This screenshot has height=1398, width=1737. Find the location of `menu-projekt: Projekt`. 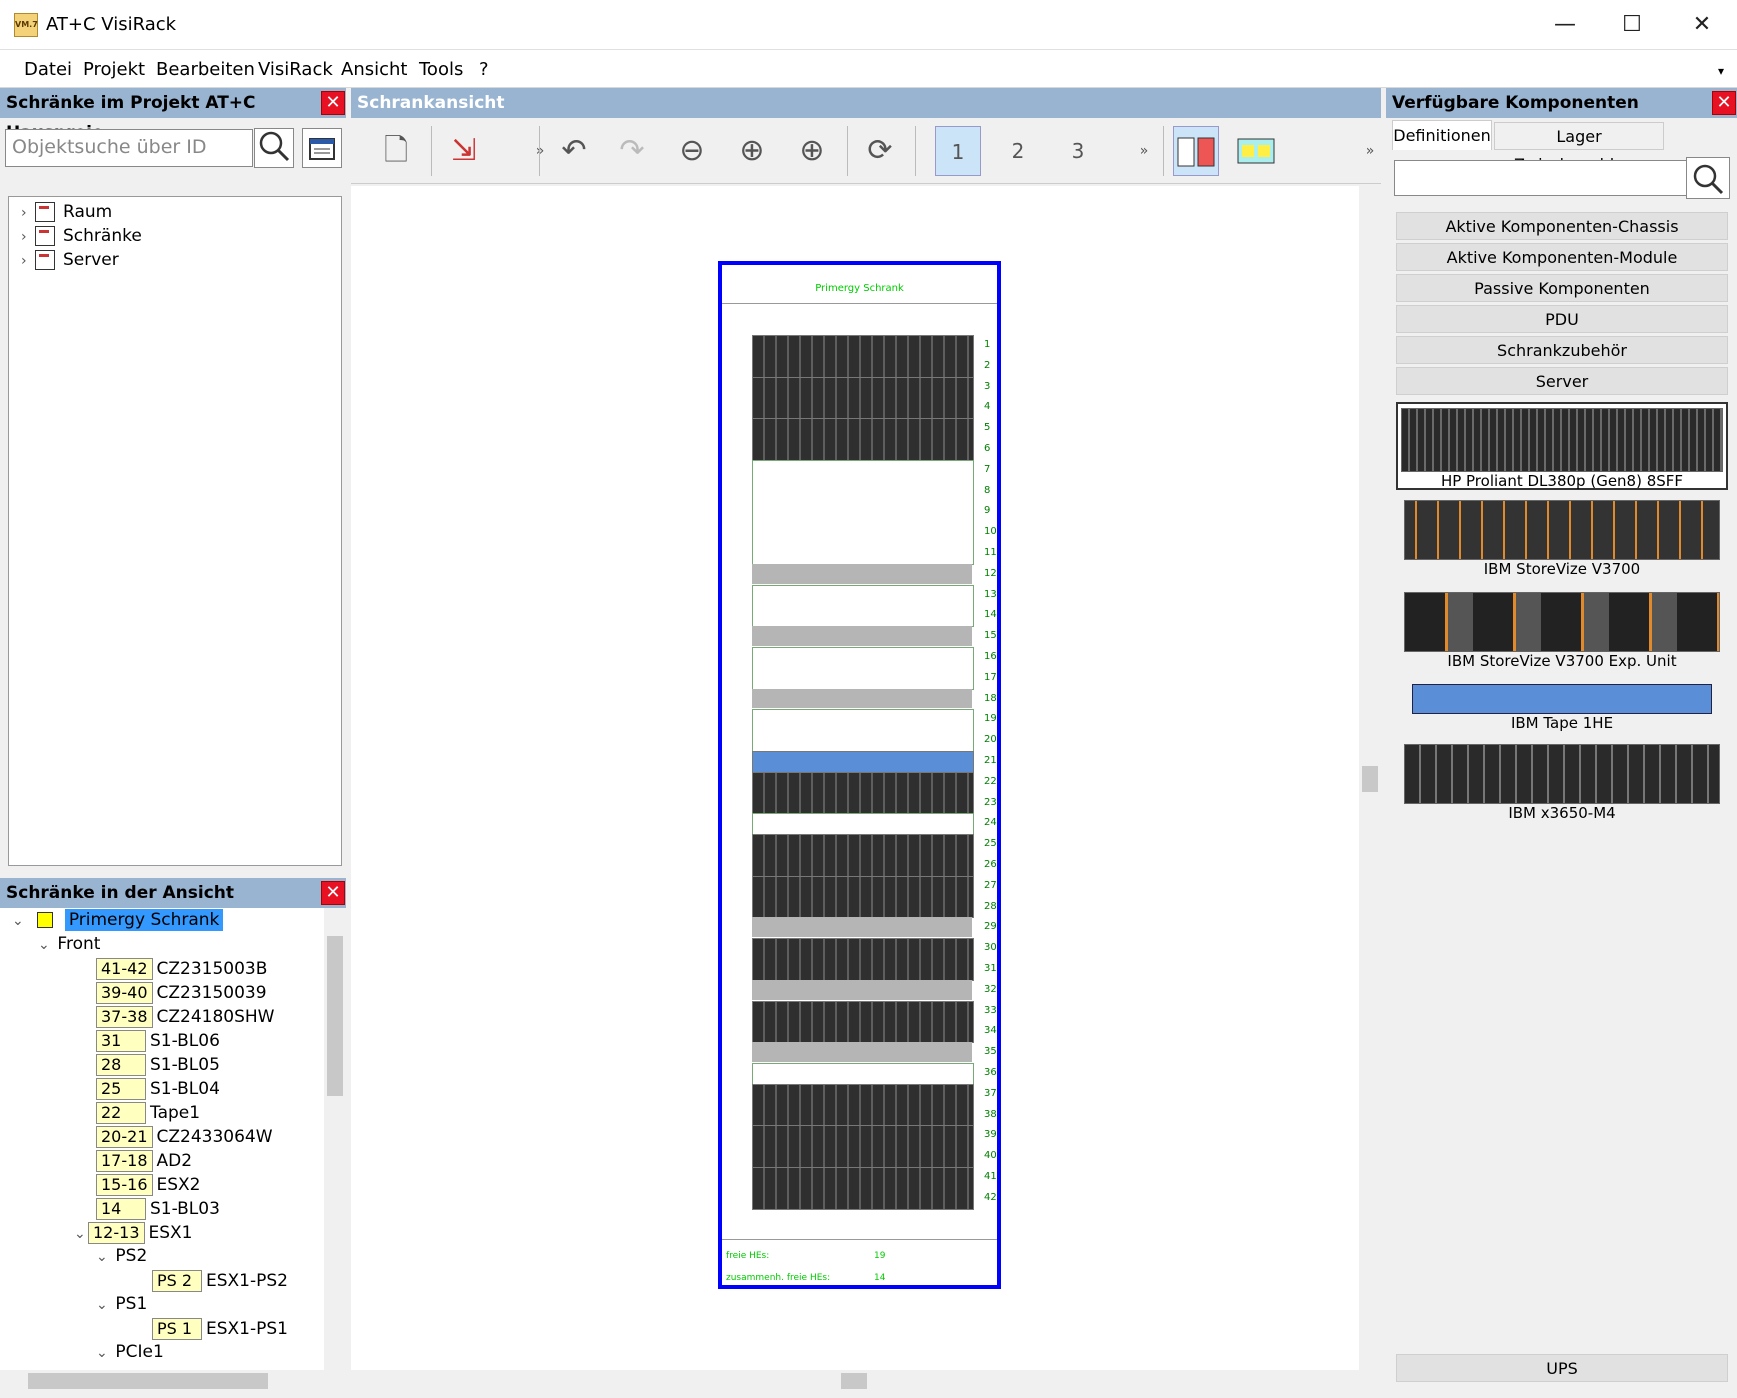

menu-projekt: Projekt is located at coordinates (114, 69).